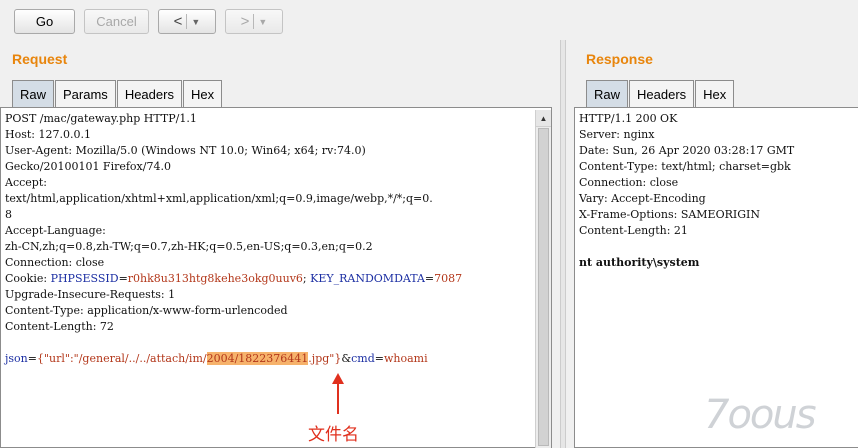  I want to click on response-line: Connection: close, so click(629, 182).